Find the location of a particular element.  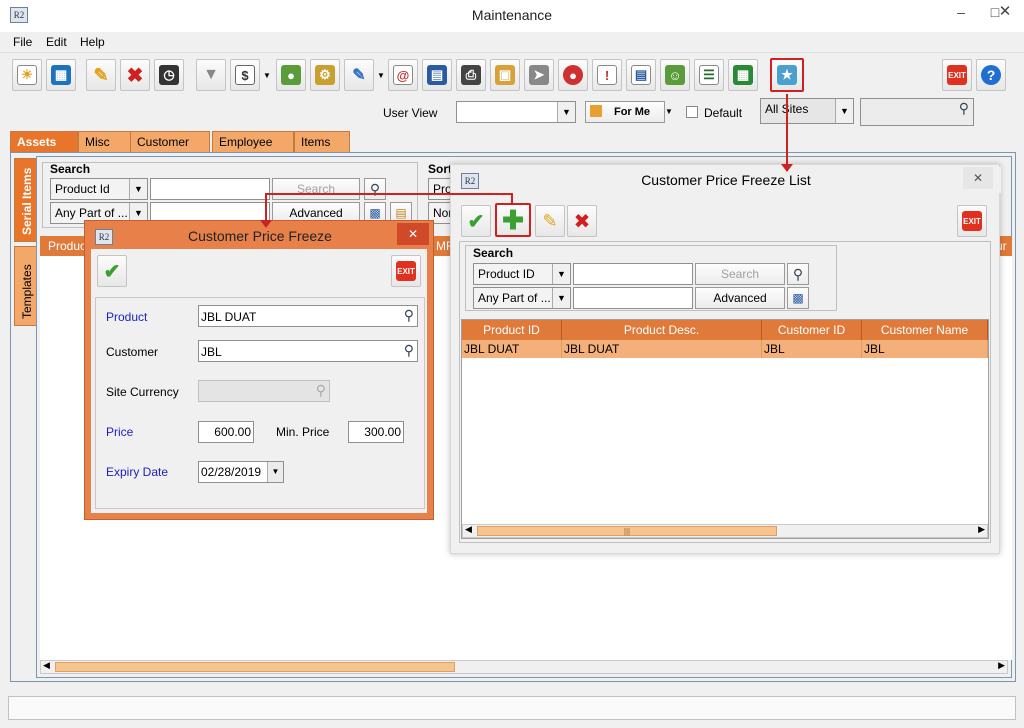

freeze-list-exit-button: EXIT is located at coordinates (972, 221).